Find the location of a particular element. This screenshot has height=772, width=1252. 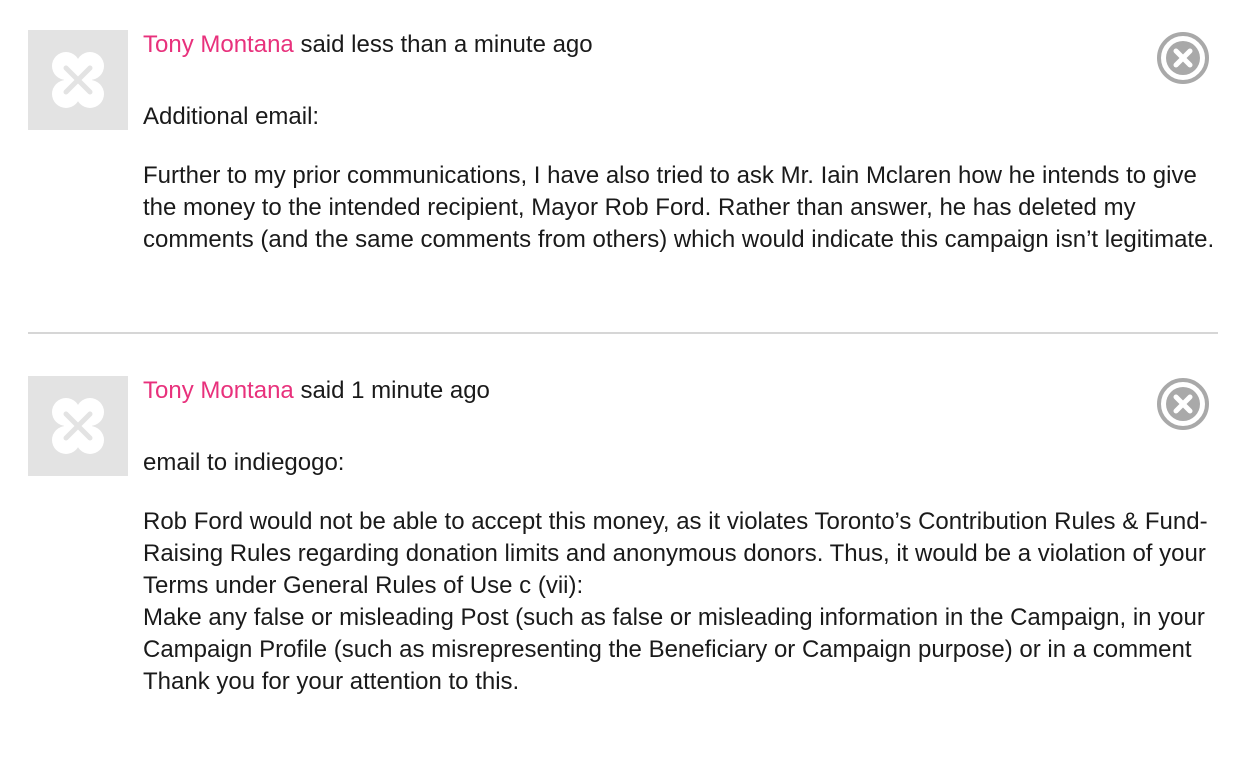

comment-subject: Additional email: is located at coordinates (231, 116).